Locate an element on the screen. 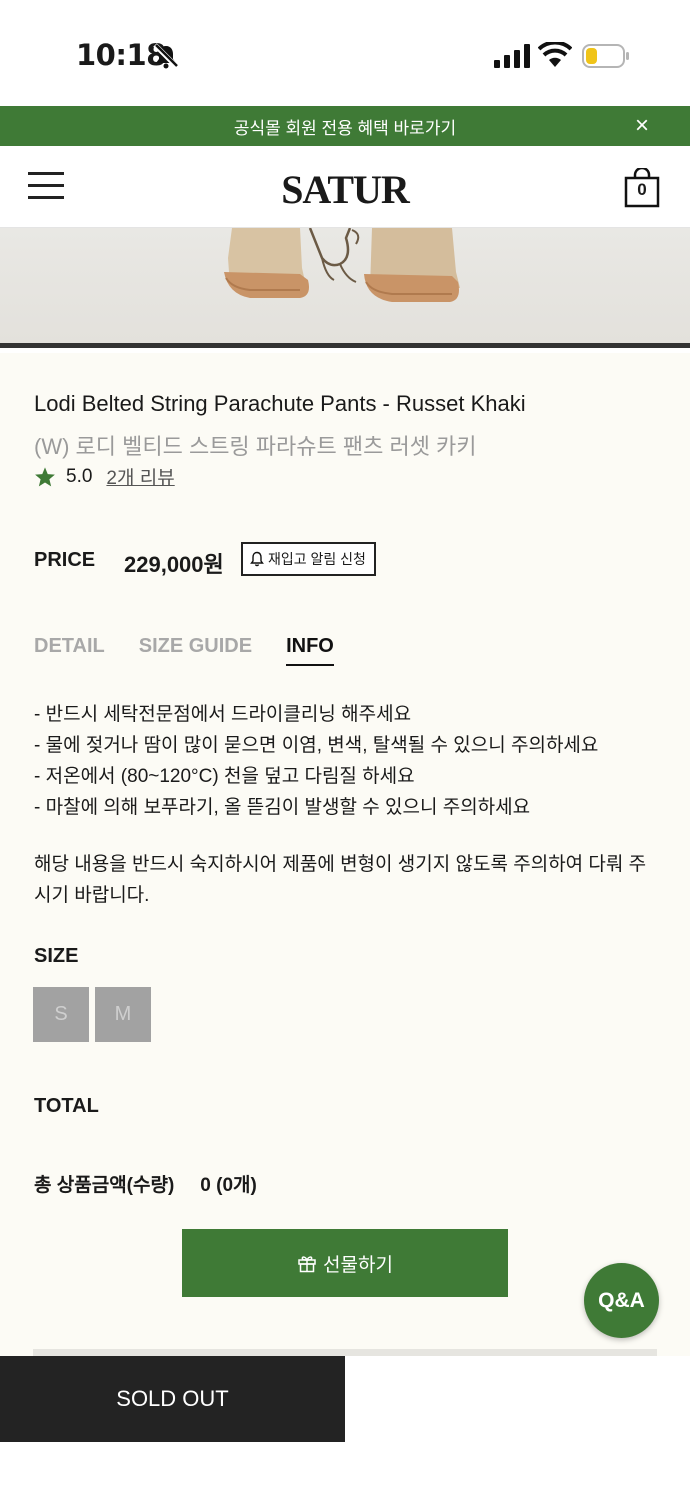 The width and height of the screenshot is (690, 1500). section-divider is located at coordinates (345, 1352).